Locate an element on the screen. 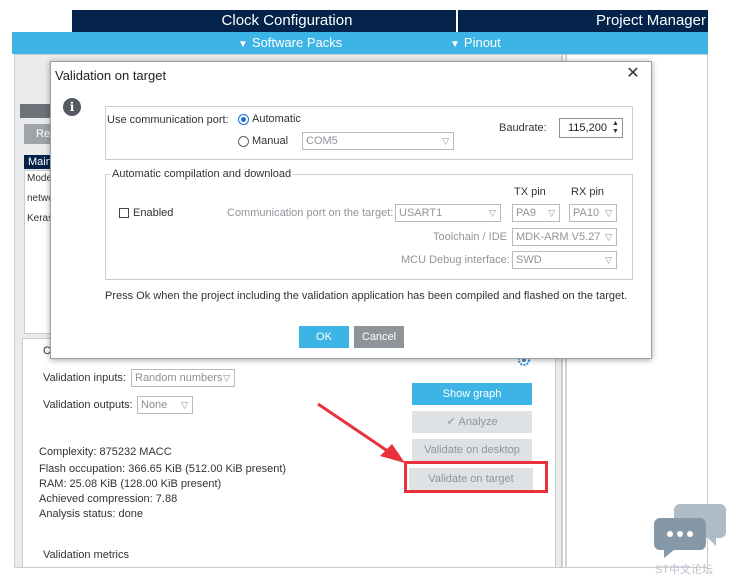 The width and height of the screenshot is (733, 582). comm-port-target-select: USART1 ▽ is located at coordinates (448, 213).